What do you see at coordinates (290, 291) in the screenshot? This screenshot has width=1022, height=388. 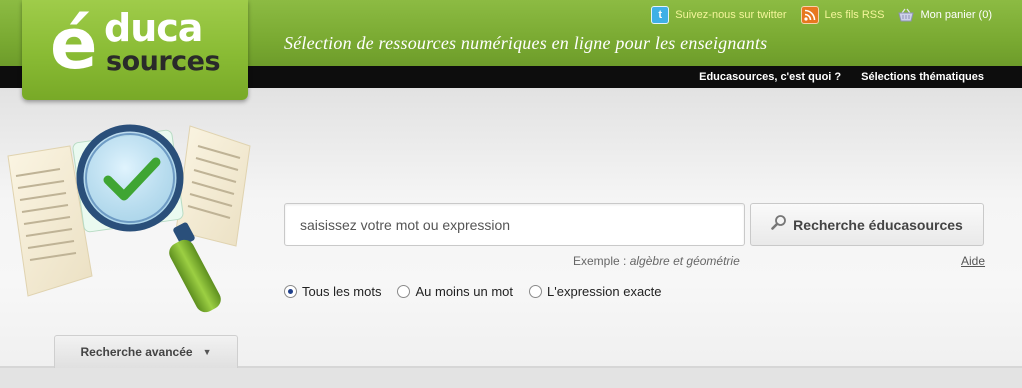 I see `radio-all-words` at bounding box center [290, 291].